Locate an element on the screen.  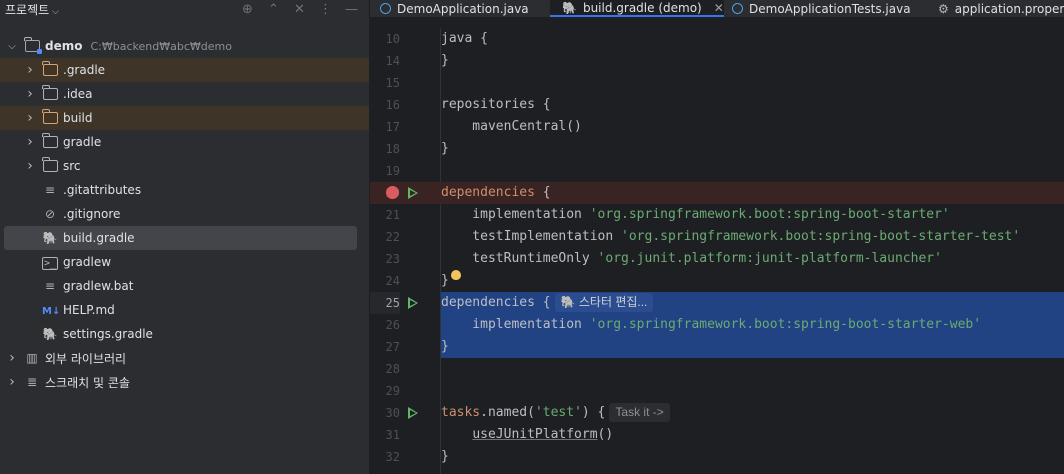
code-line: 20dependencies { is located at coordinates (717, 193).